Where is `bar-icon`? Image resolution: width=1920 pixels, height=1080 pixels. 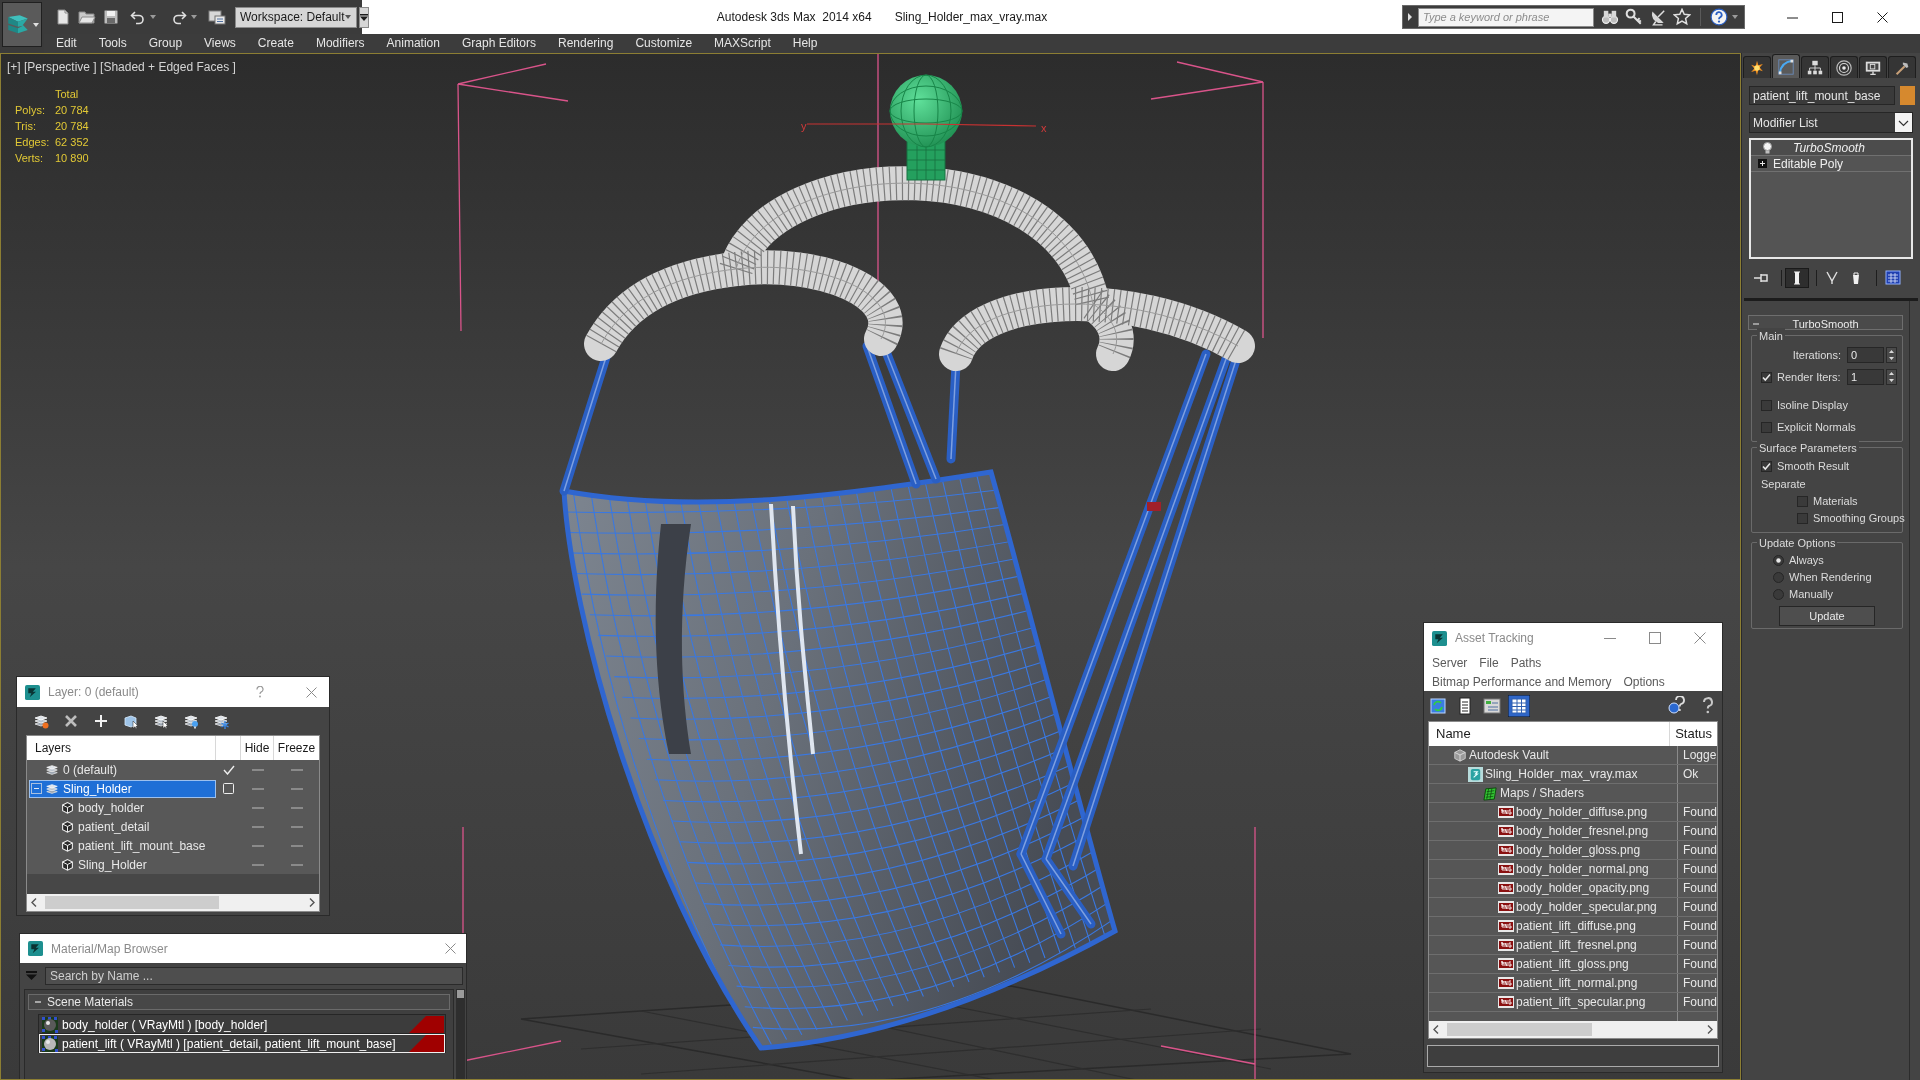 bar-icon is located at coordinates (1797, 278).